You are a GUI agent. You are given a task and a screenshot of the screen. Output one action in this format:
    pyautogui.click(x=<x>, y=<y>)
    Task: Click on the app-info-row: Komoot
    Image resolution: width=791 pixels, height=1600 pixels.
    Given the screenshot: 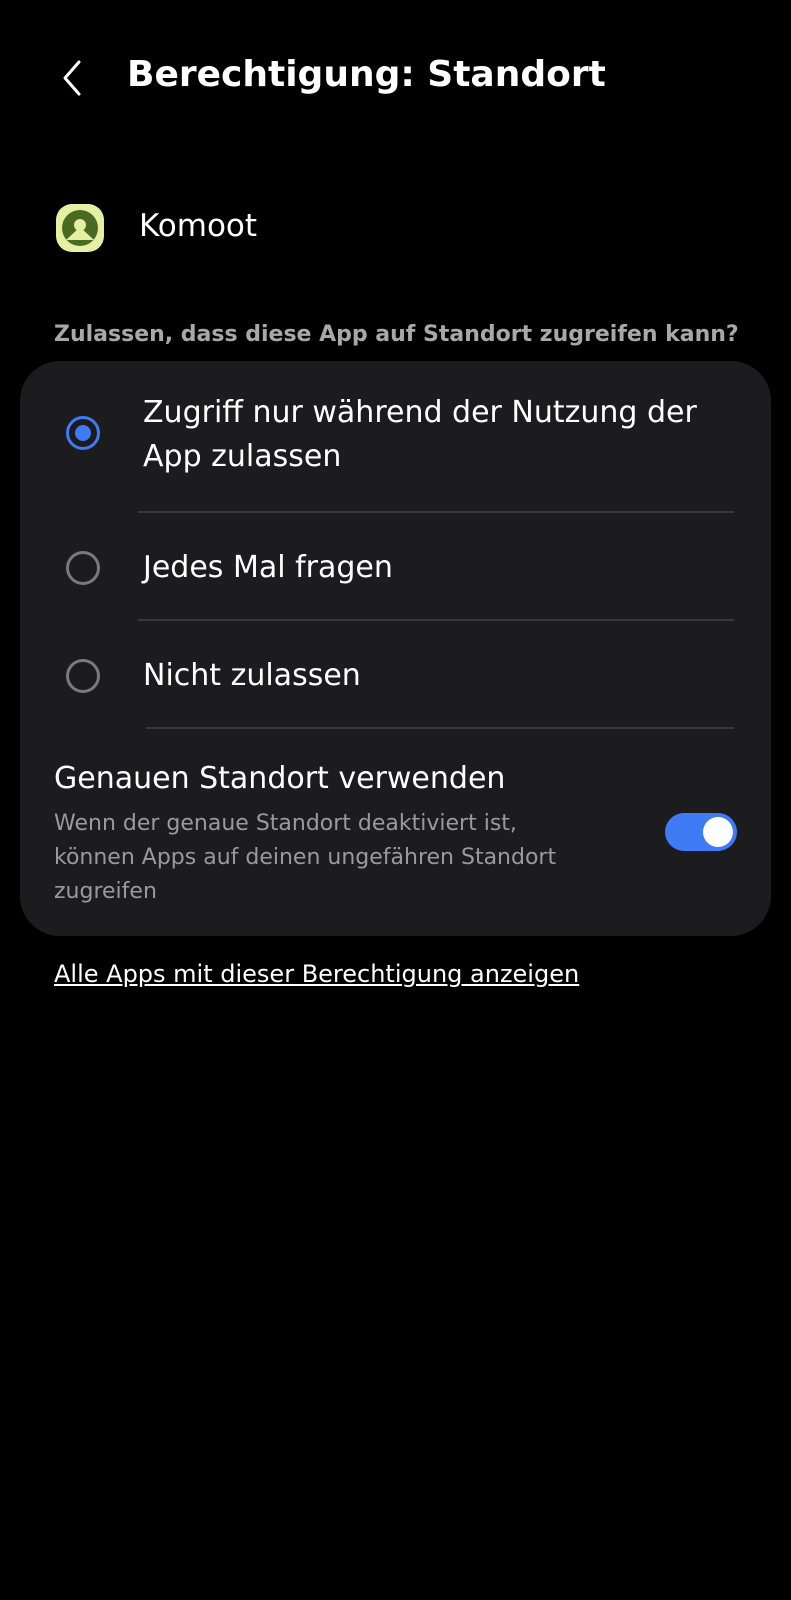 What is the action you would take?
    pyautogui.click(x=395, y=230)
    